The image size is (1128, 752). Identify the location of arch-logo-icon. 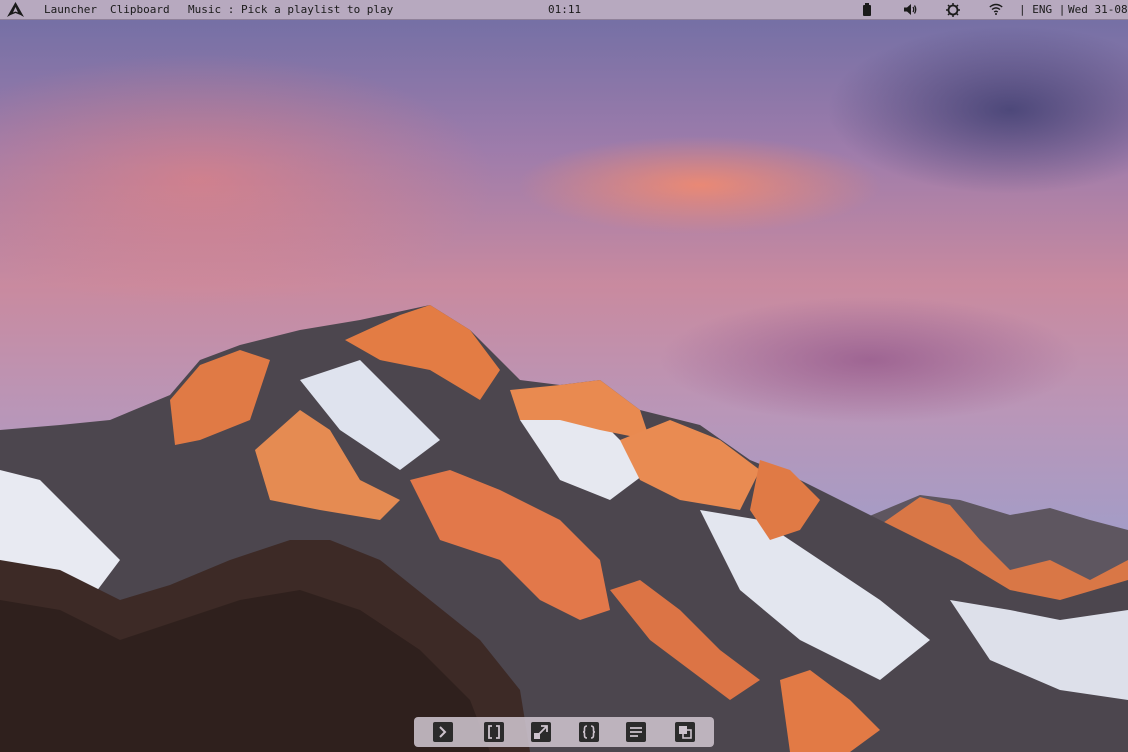
(15, 9).